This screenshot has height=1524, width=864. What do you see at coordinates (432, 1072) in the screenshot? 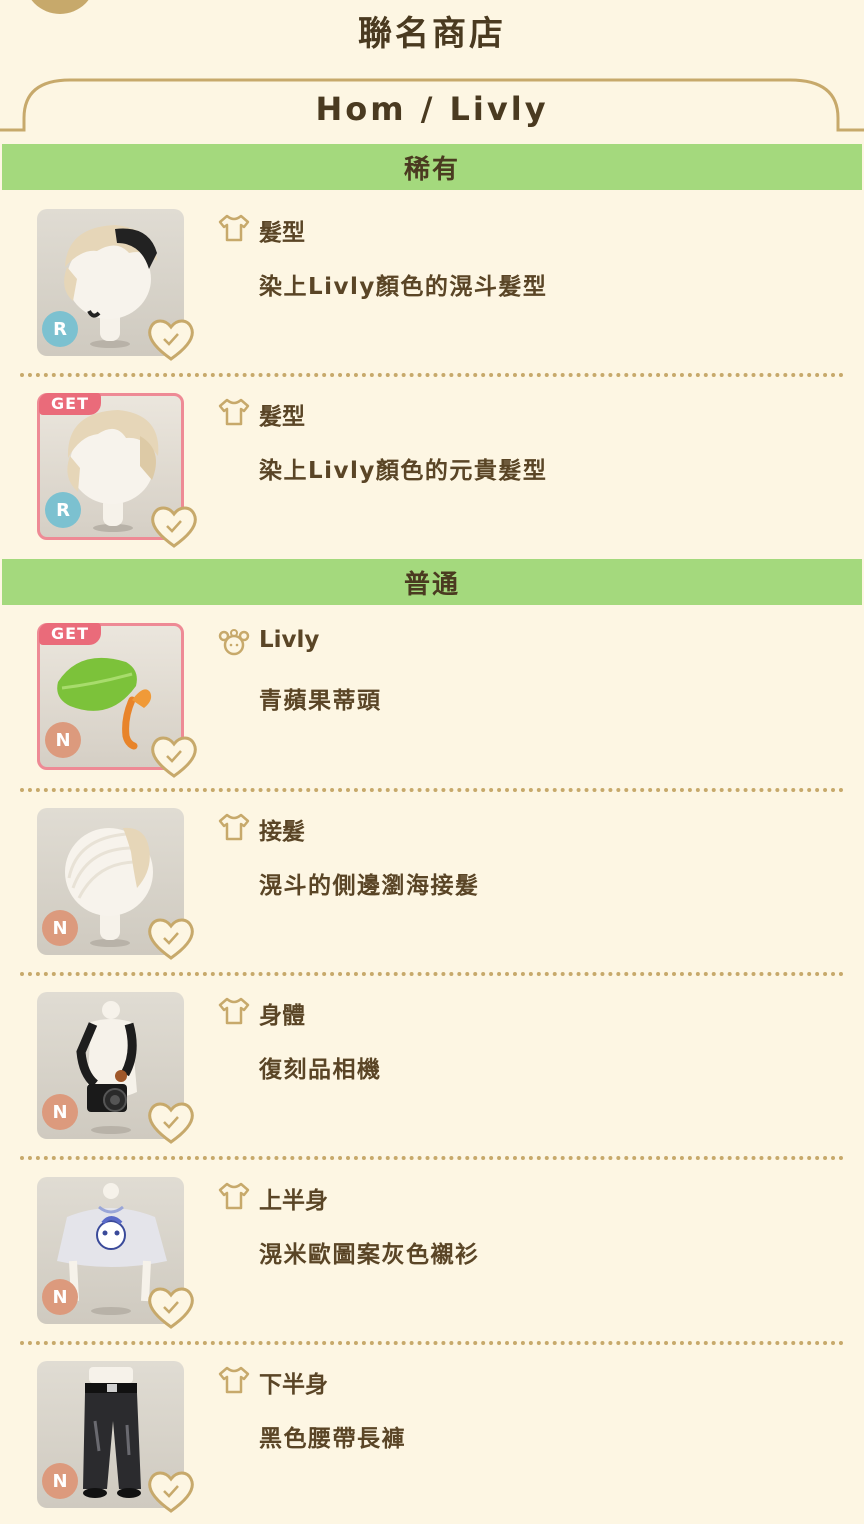
I see `shop-item: N 身體 復刻品相機` at bounding box center [432, 1072].